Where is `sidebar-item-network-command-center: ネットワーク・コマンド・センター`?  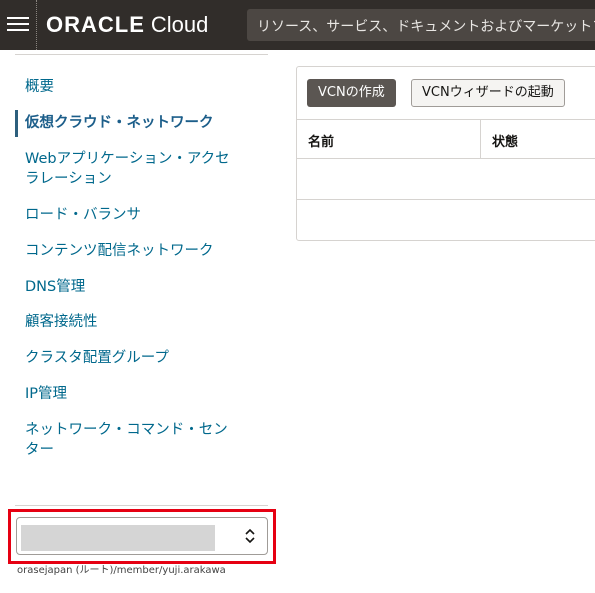
sidebar-item-network-command-center: ネットワーク・コマンド・センター is located at coordinates (132, 440).